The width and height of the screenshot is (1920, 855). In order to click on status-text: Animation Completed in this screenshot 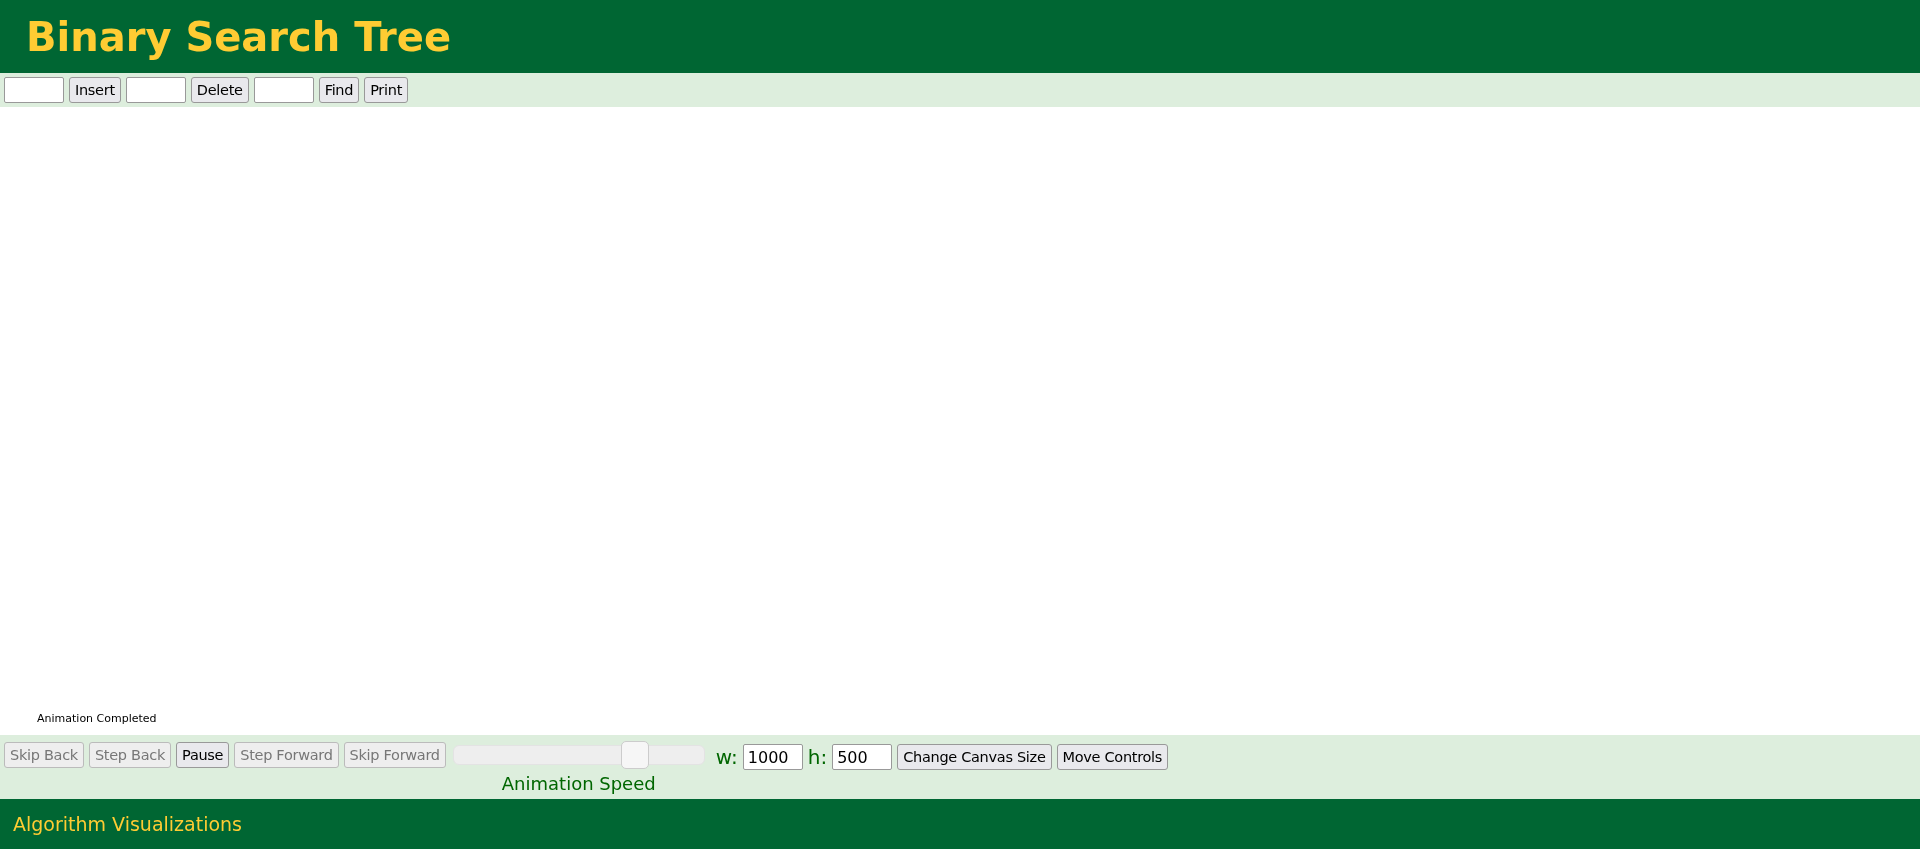, I will do `click(97, 718)`.